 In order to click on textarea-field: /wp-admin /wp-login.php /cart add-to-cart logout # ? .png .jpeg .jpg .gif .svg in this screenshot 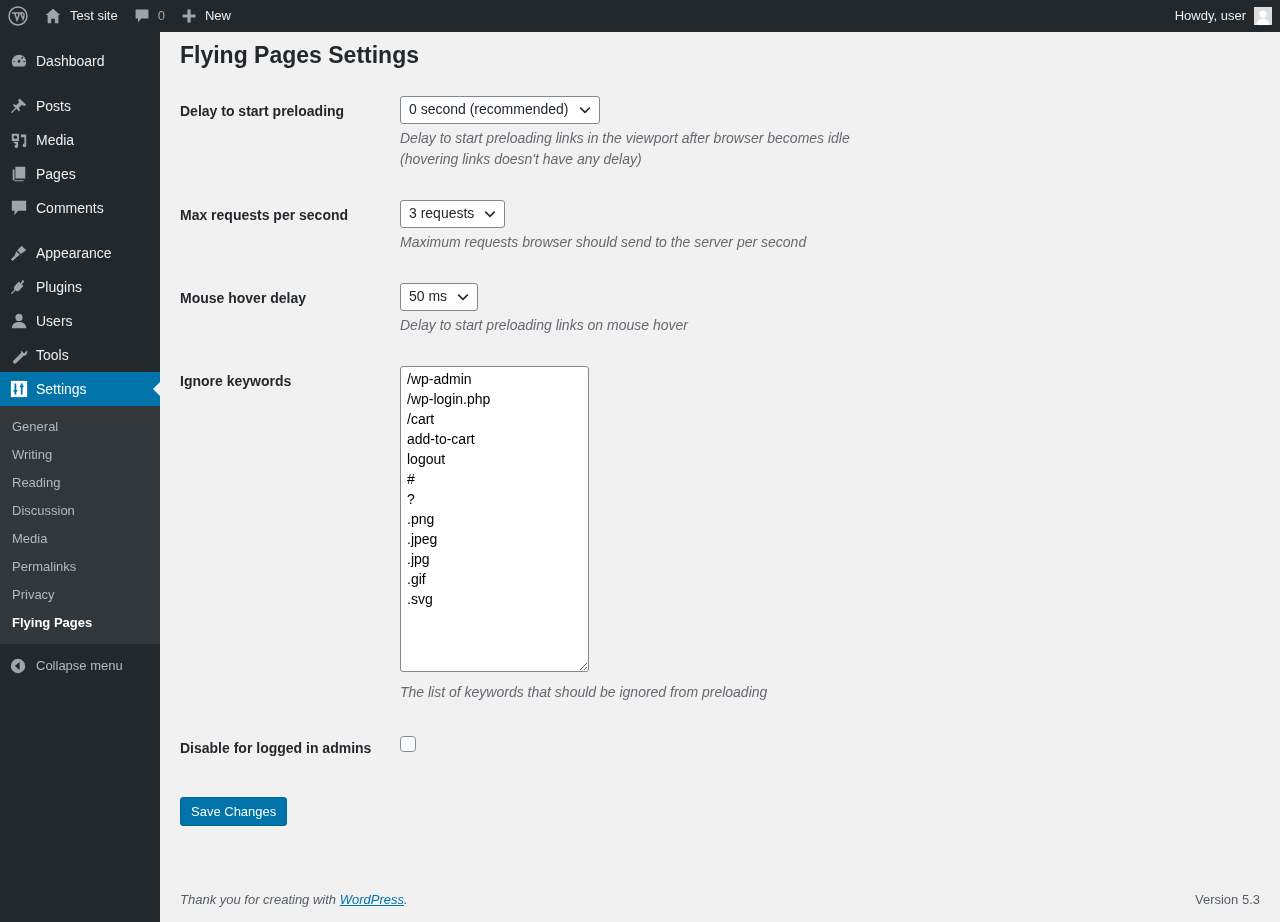, I will do `click(494, 518)`.